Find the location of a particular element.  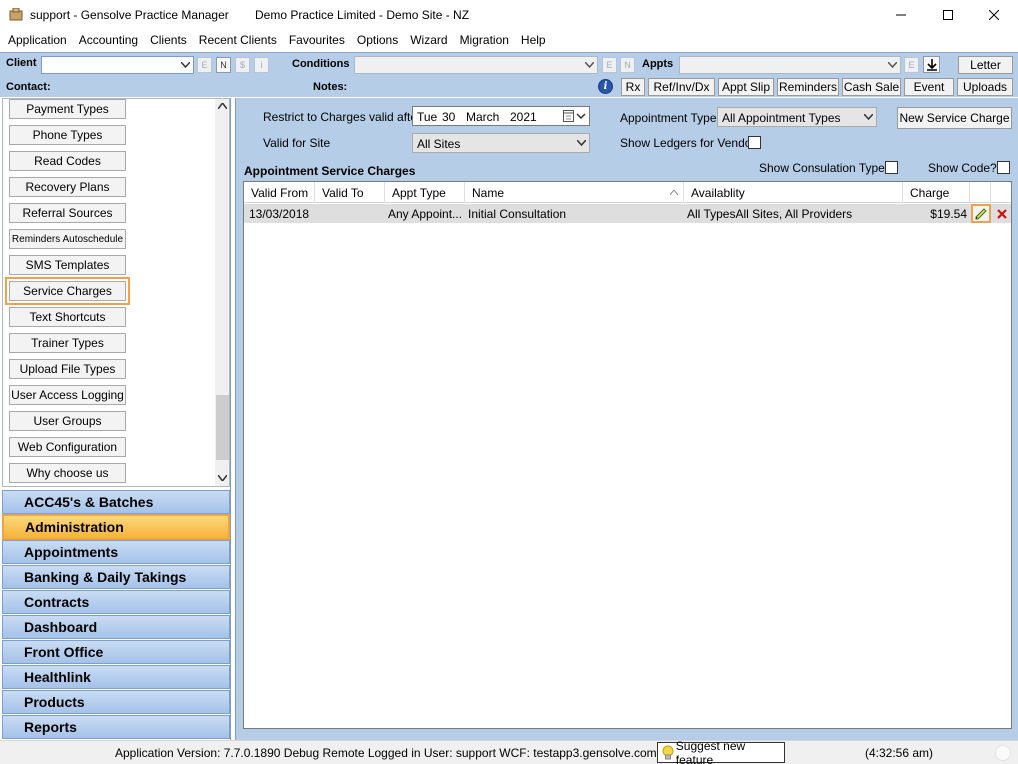

suggest-feature-button: Suggest new feature is located at coordinates (721, 751).